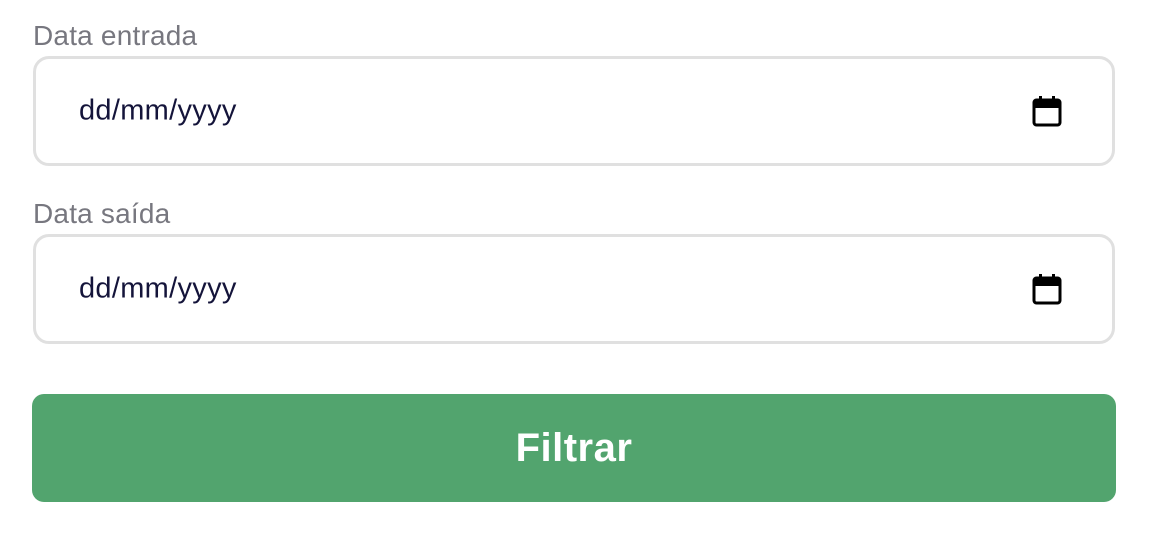  What do you see at coordinates (102, 213) in the screenshot?
I see `saida-date-label: Data saída` at bounding box center [102, 213].